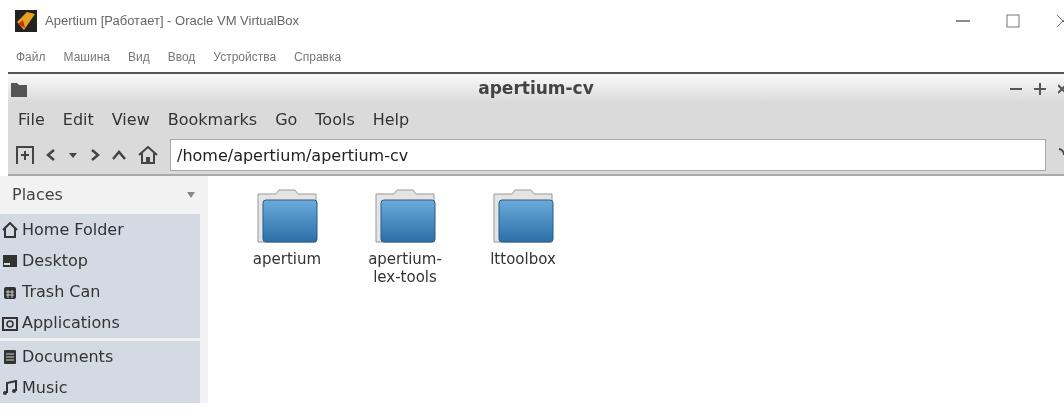 This screenshot has height=416, width=1064. Describe the element at coordinates (130, 120) in the screenshot. I see `menu-item: View` at that location.